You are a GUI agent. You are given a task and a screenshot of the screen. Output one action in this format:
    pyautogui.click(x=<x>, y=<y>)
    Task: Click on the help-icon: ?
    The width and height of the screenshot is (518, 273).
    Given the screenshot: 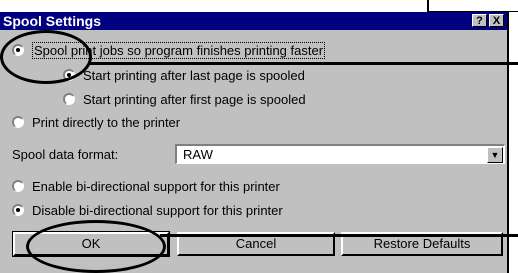 What is the action you would take?
    pyautogui.click(x=479, y=21)
    